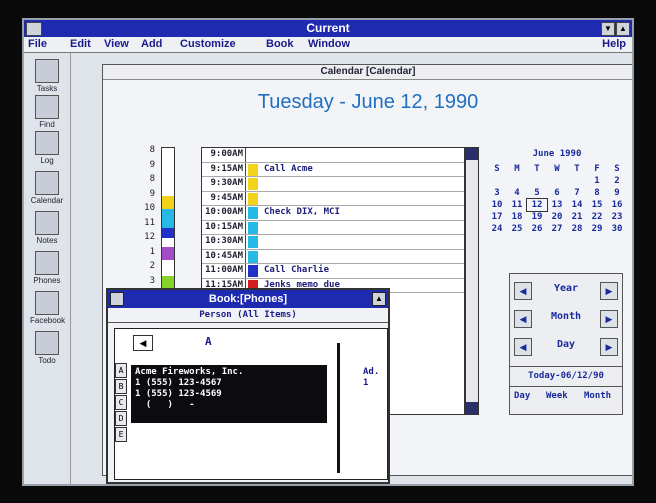  What do you see at coordinates (47, 240) in the screenshot?
I see `tool-label: Notes` at bounding box center [47, 240].